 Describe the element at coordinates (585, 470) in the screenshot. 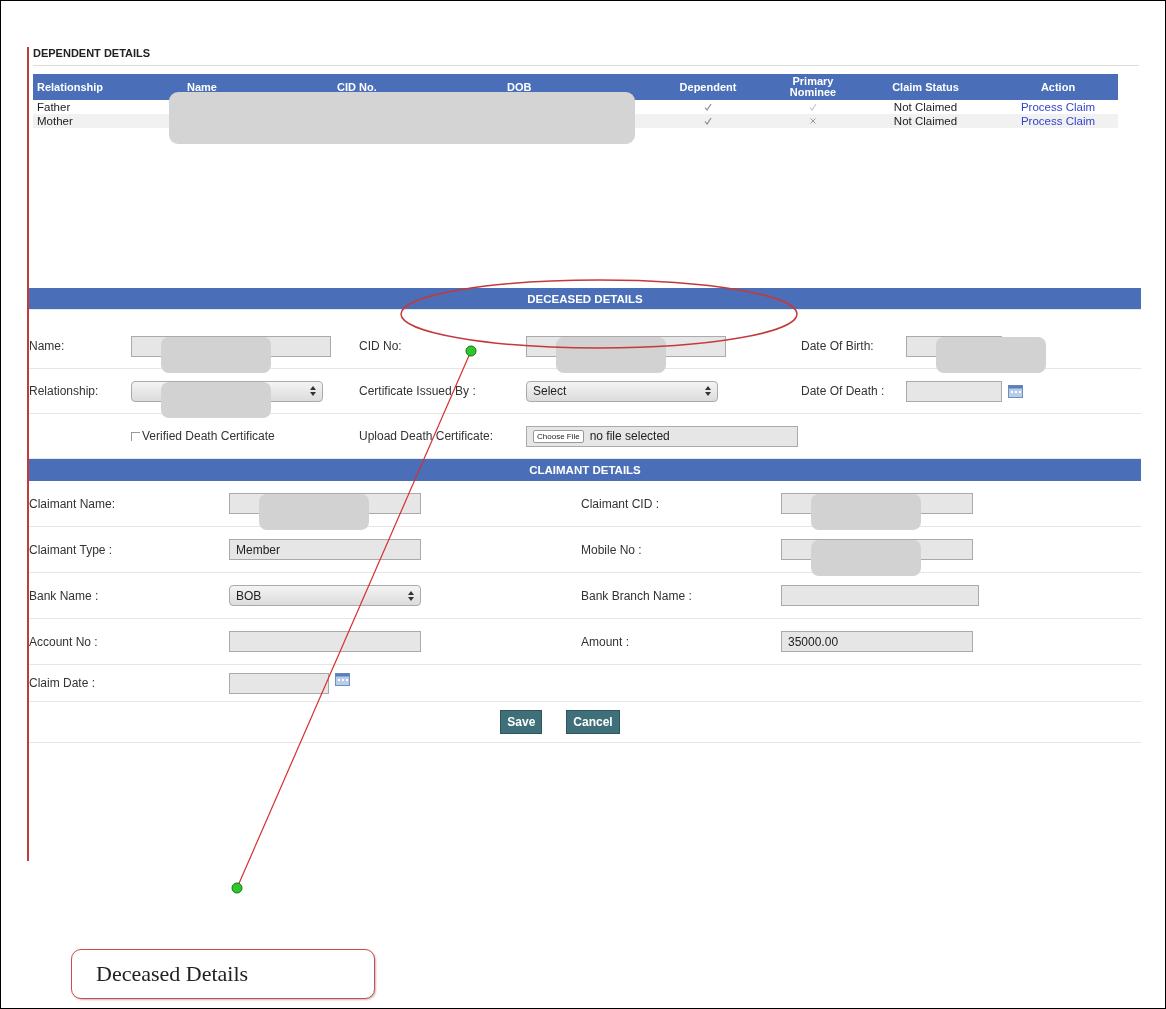

I see `section-header: CLAIMANT DETAILS` at that location.